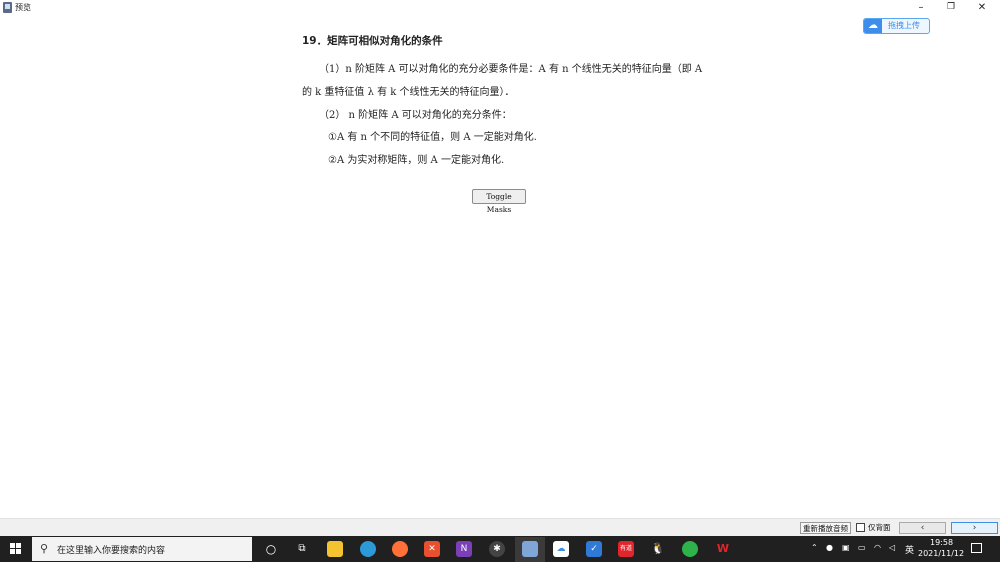 The height and width of the screenshot is (562, 1000). What do you see at coordinates (904, 25) in the screenshot?
I see `upload-label: 拖拽上传` at bounding box center [904, 25].